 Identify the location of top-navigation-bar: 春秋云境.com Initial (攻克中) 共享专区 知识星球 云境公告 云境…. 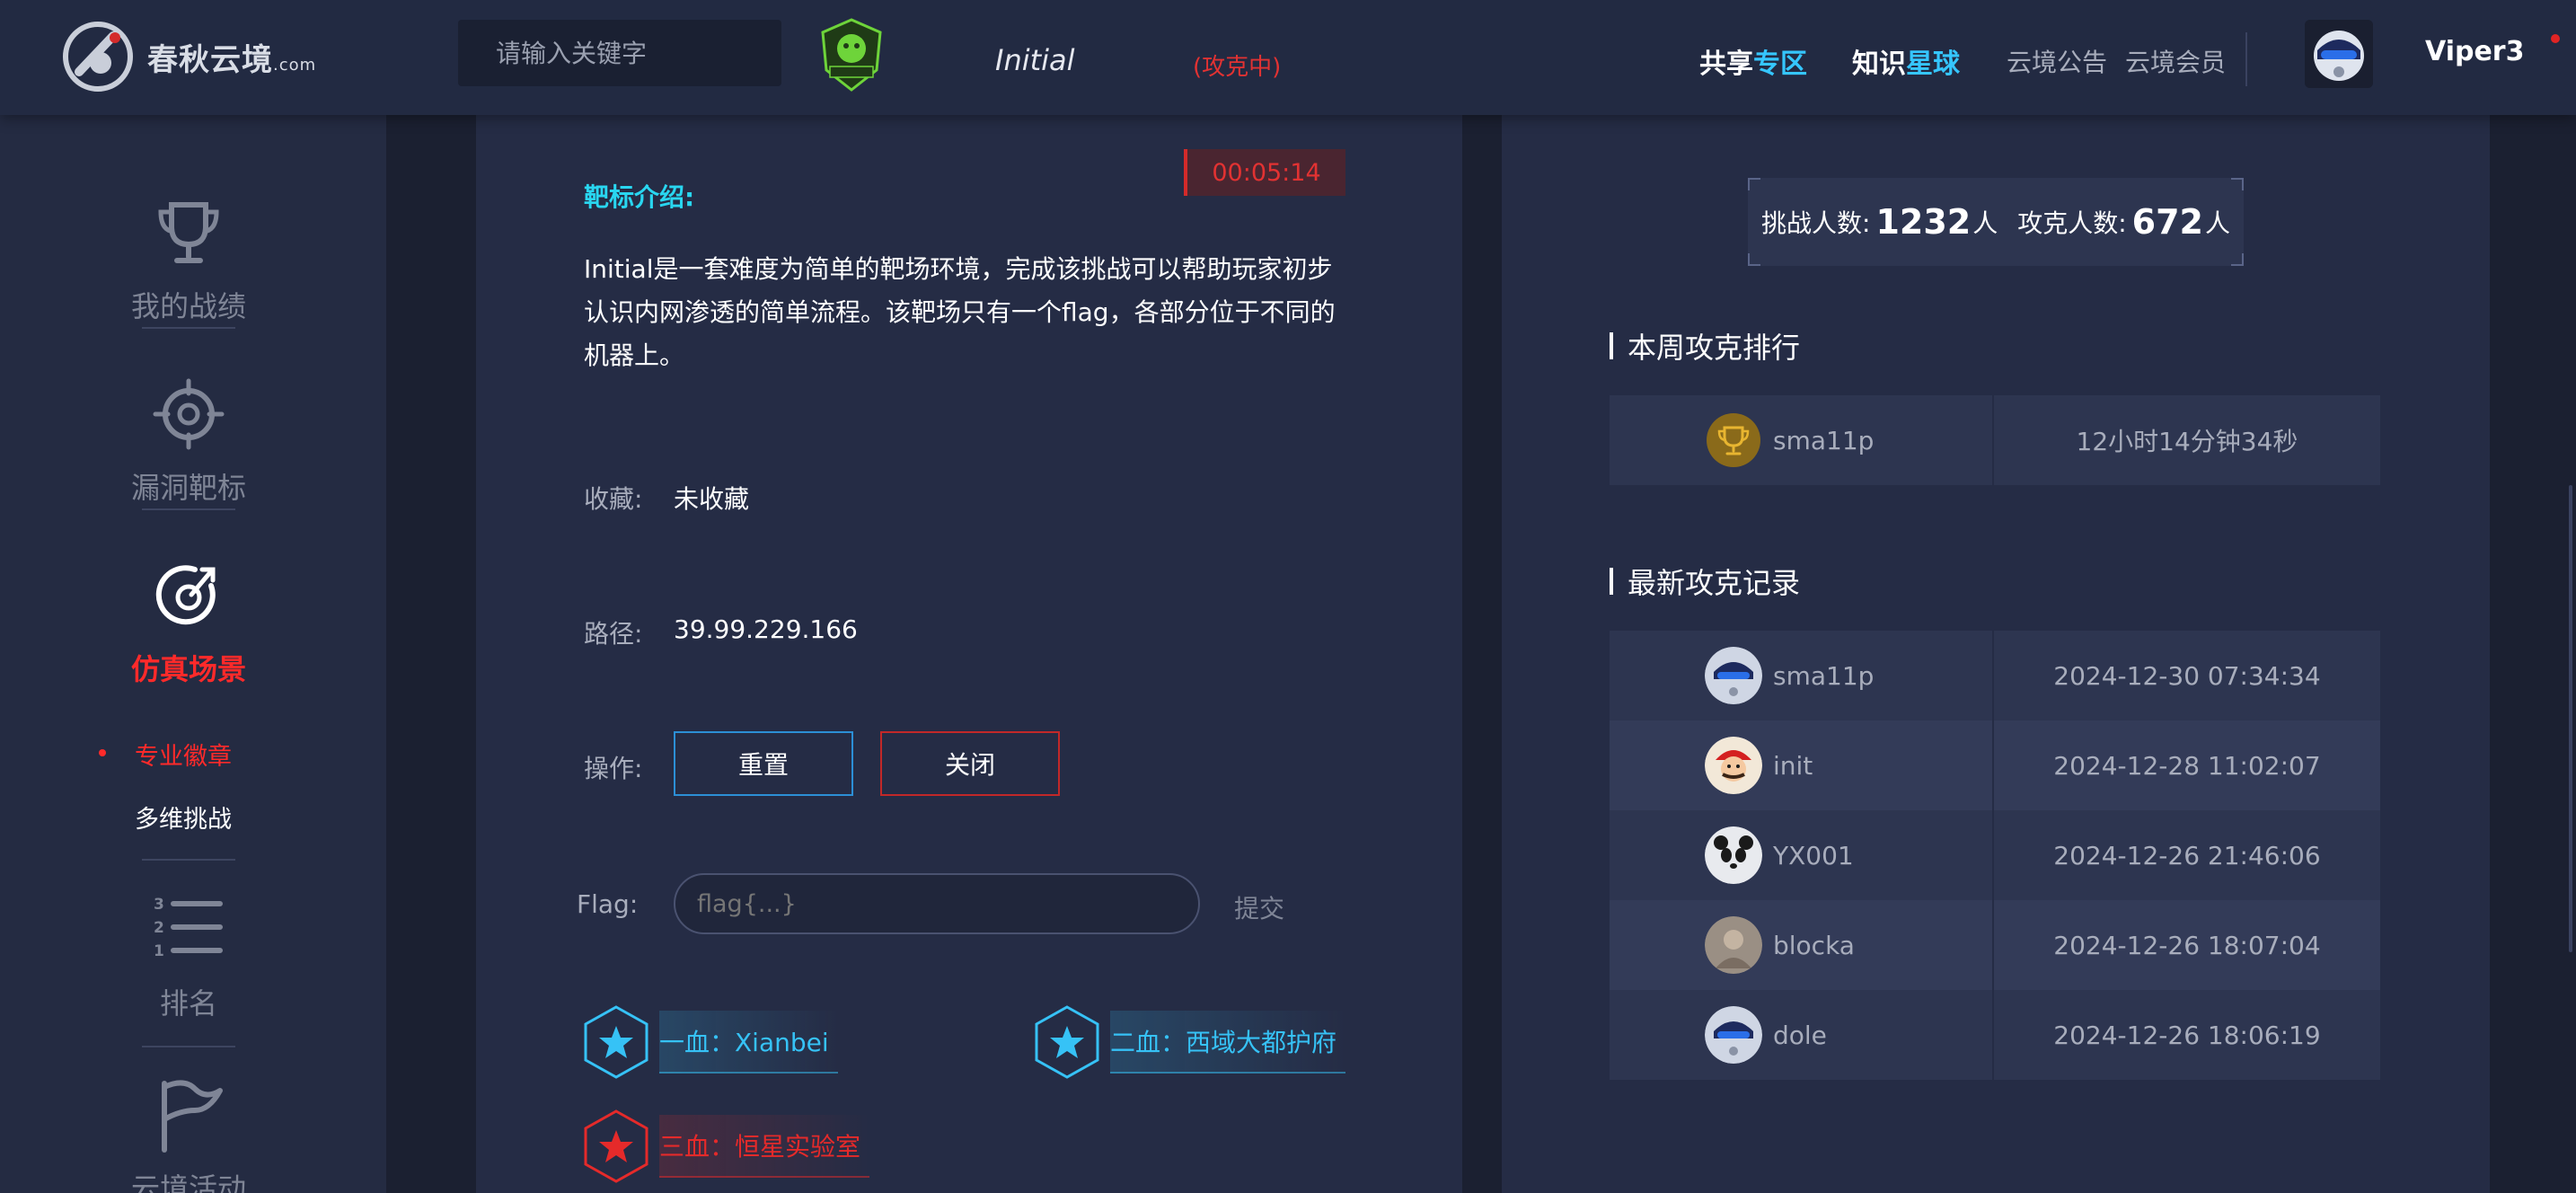
(1288, 58).